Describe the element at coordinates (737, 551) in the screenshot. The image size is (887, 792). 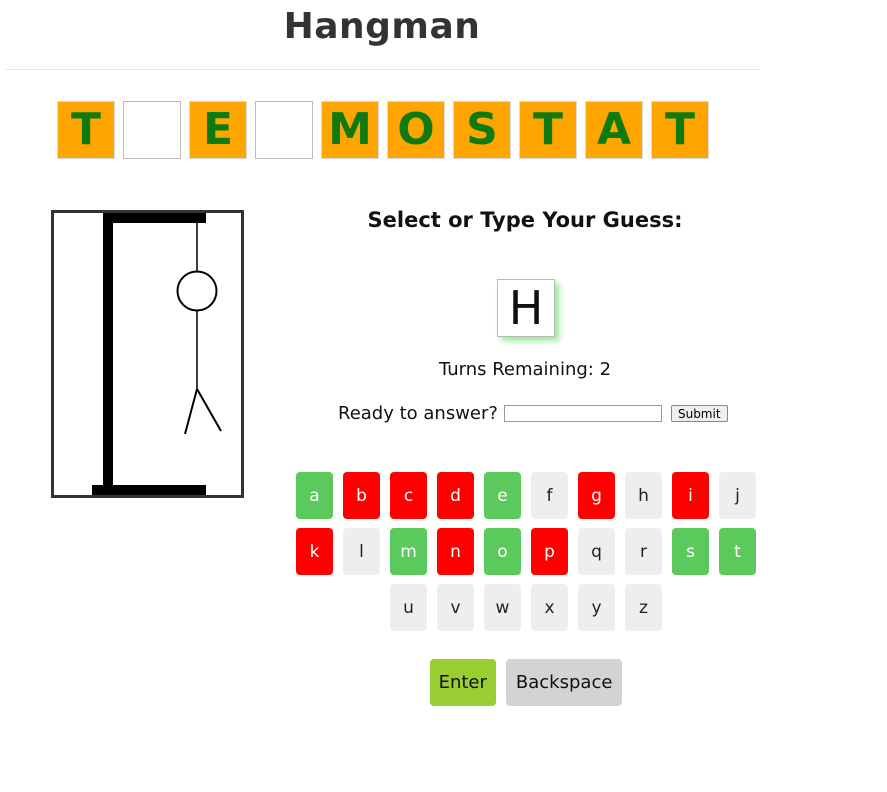
I see `key-t: t` at that location.